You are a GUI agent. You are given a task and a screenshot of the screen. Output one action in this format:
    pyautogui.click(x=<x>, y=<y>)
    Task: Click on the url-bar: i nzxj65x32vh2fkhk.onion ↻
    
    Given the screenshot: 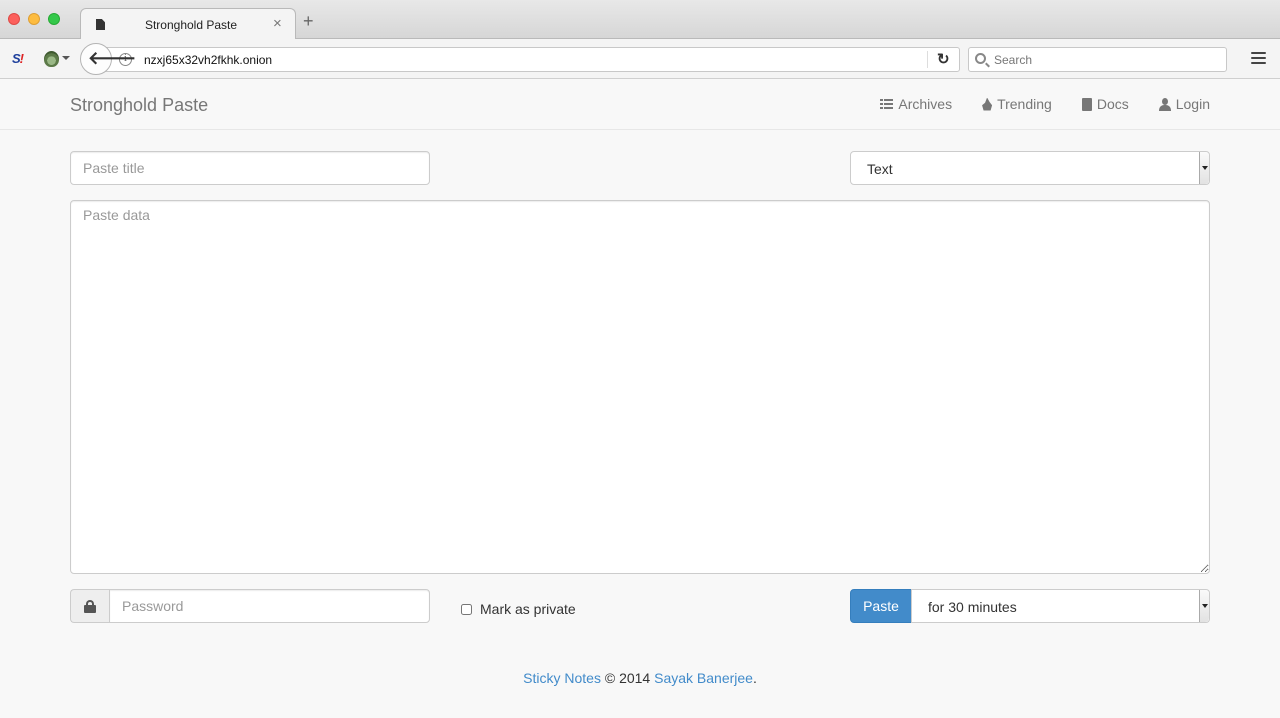 What is the action you would take?
    pyautogui.click(x=528, y=59)
    